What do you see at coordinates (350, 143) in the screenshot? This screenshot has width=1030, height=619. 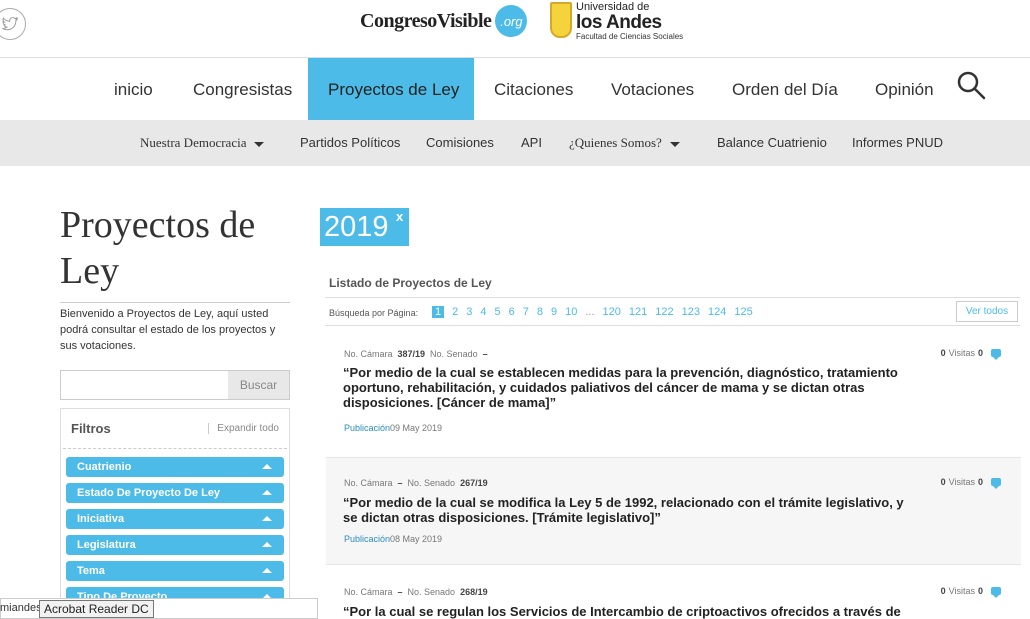 I see `subnav-partidos: Partidos Políticos` at bounding box center [350, 143].